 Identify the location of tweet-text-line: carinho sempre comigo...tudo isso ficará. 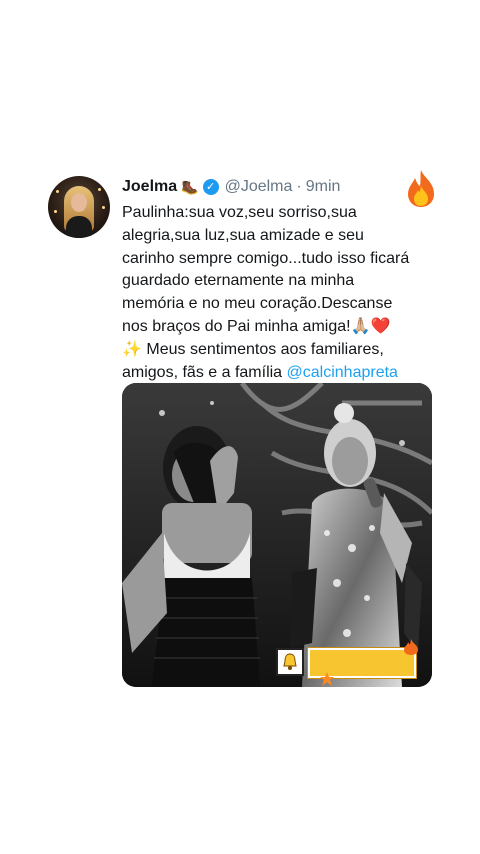
(266, 258).